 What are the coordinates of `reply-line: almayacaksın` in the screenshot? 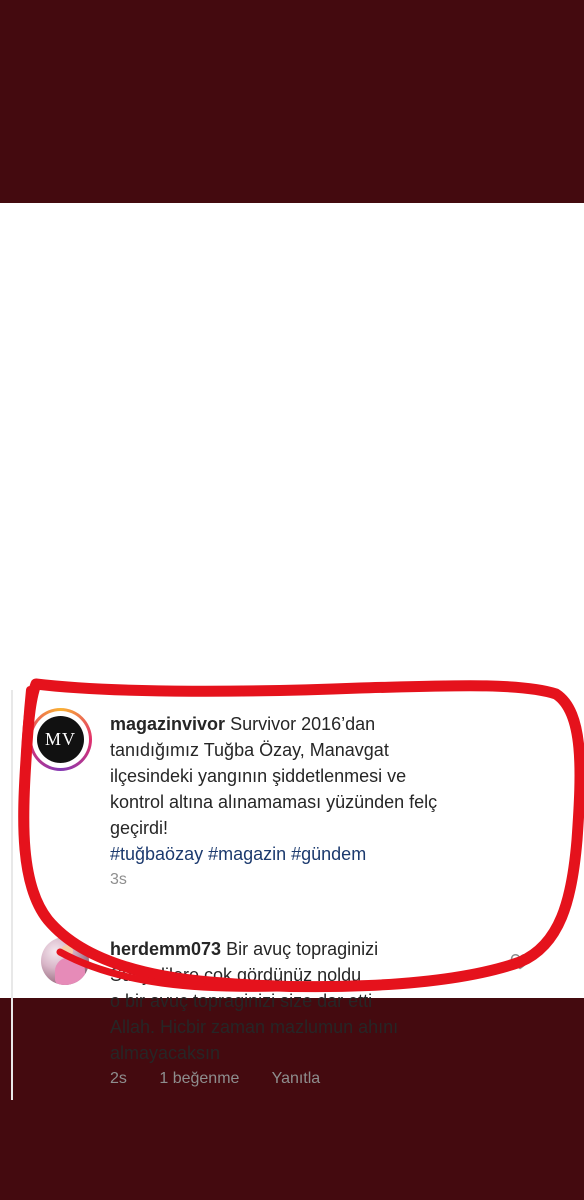 It's located at (165, 1053).